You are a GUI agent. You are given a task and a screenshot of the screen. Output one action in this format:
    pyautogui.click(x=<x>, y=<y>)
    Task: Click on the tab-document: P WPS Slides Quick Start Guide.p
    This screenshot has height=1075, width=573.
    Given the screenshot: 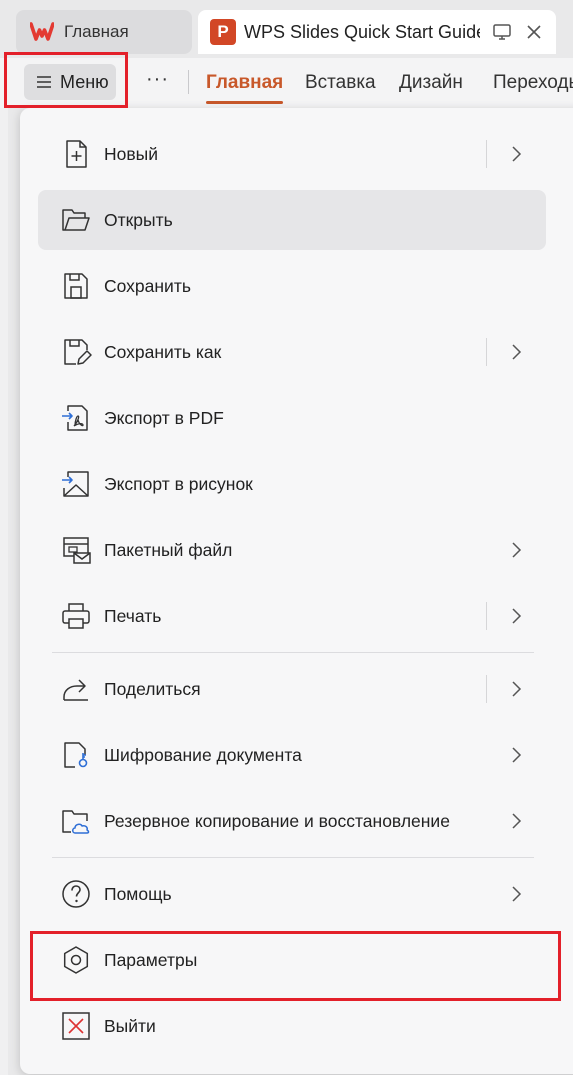 What is the action you would take?
    pyautogui.click(x=377, y=32)
    